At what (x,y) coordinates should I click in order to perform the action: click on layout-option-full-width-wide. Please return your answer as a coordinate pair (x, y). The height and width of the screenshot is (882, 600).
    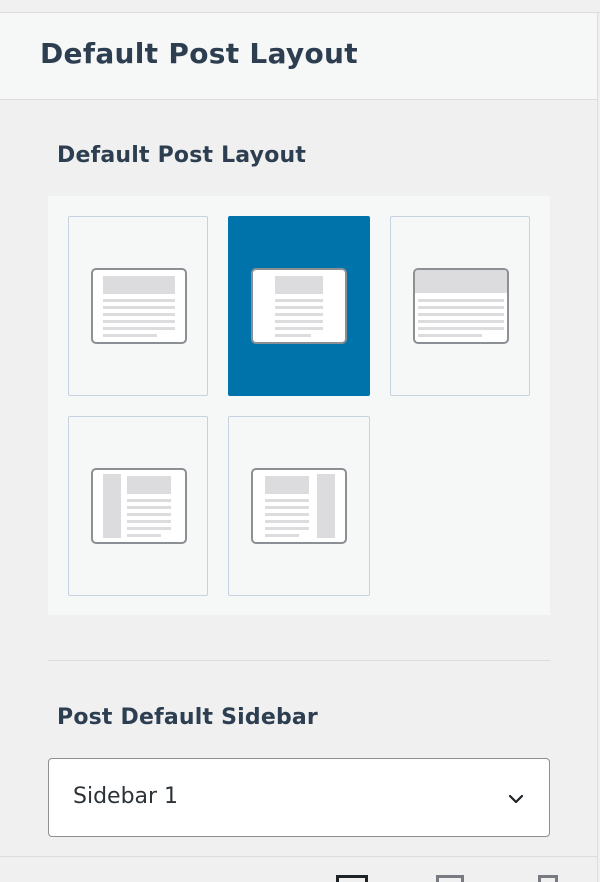
    Looking at the image, I should click on (138, 306).